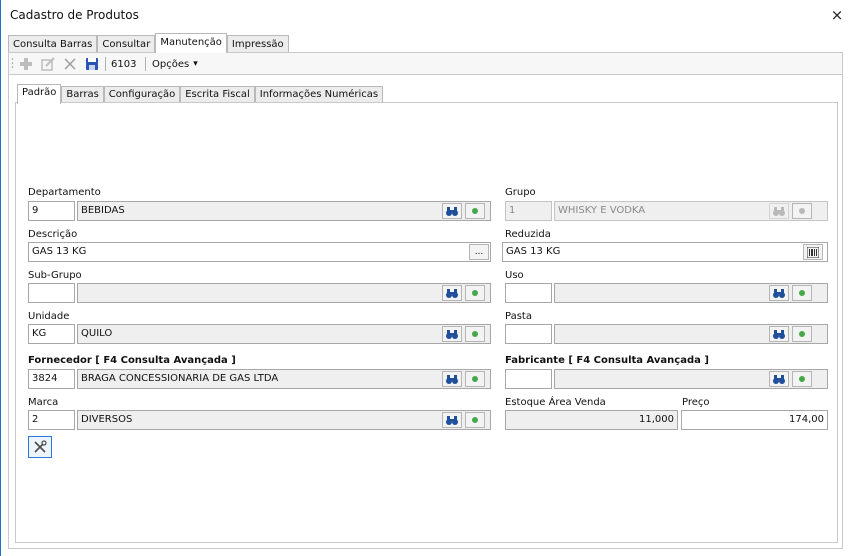 This screenshot has height=556, width=851. I want to click on reduzida-input: GAS 13 KG, so click(665, 252).